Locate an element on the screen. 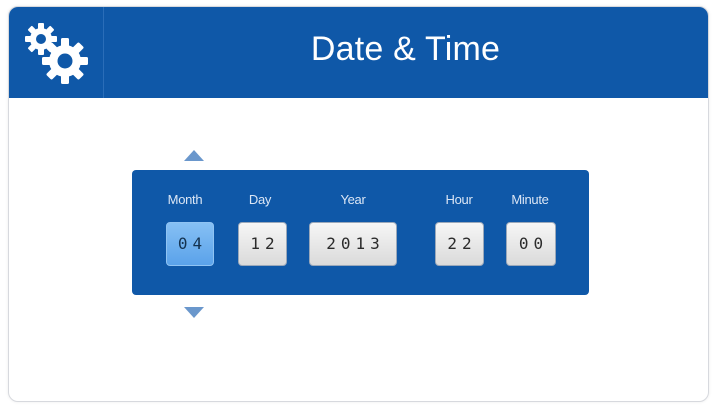 The width and height of the screenshot is (715, 406). day-field: 12 is located at coordinates (262, 244).